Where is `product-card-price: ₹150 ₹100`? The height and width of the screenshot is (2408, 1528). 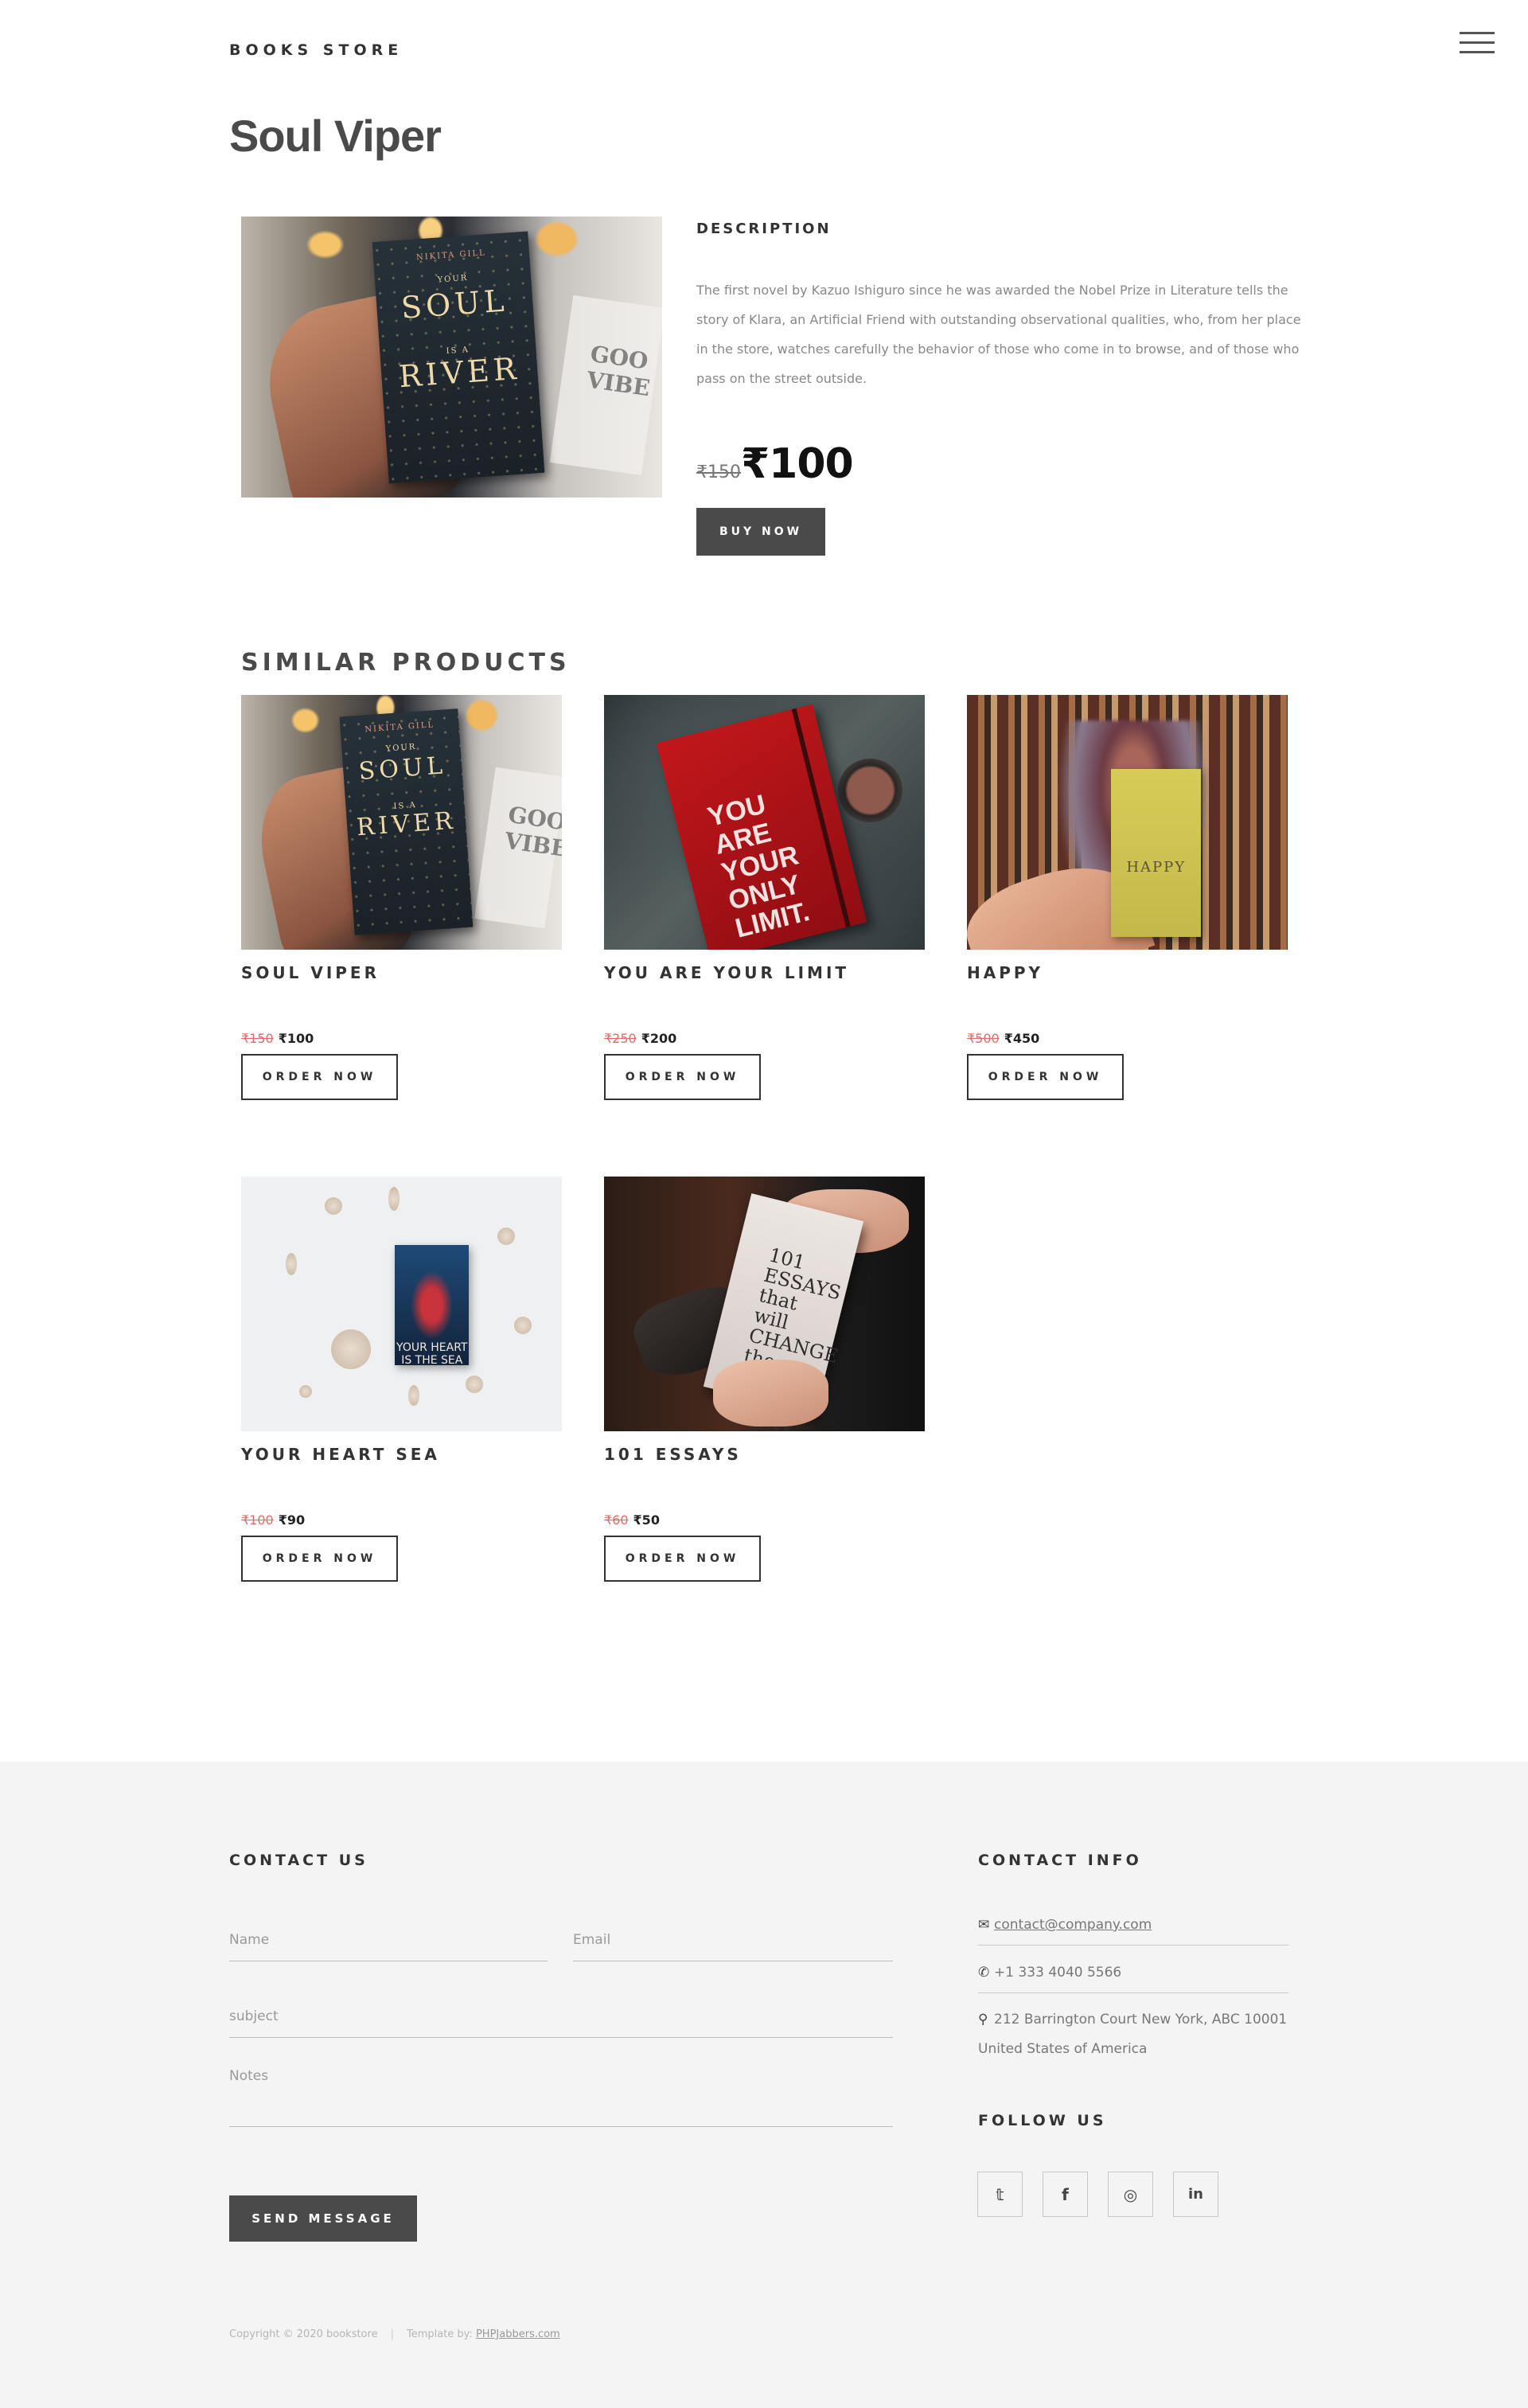
product-card-price: ₹150 ₹100 is located at coordinates (277, 1038).